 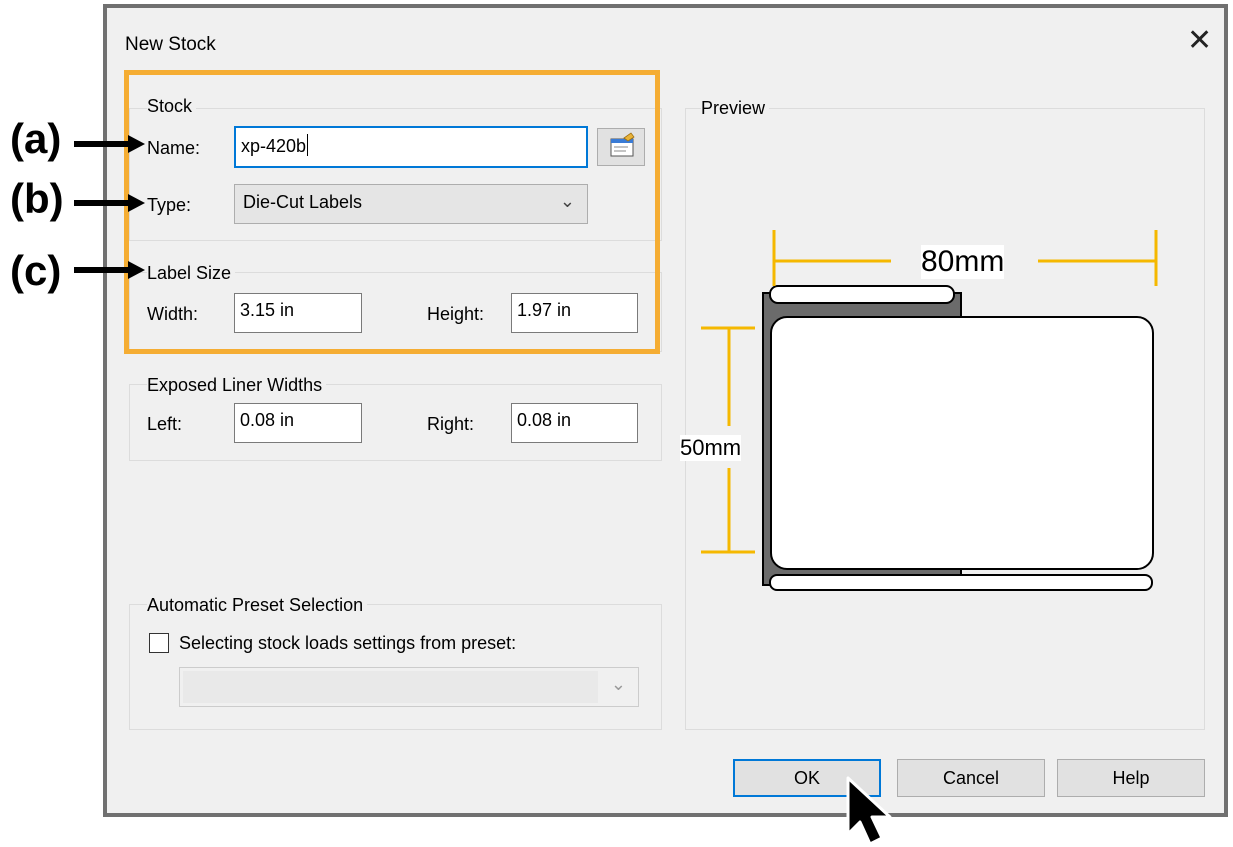 I want to click on help-button: Help, so click(x=1131, y=778).